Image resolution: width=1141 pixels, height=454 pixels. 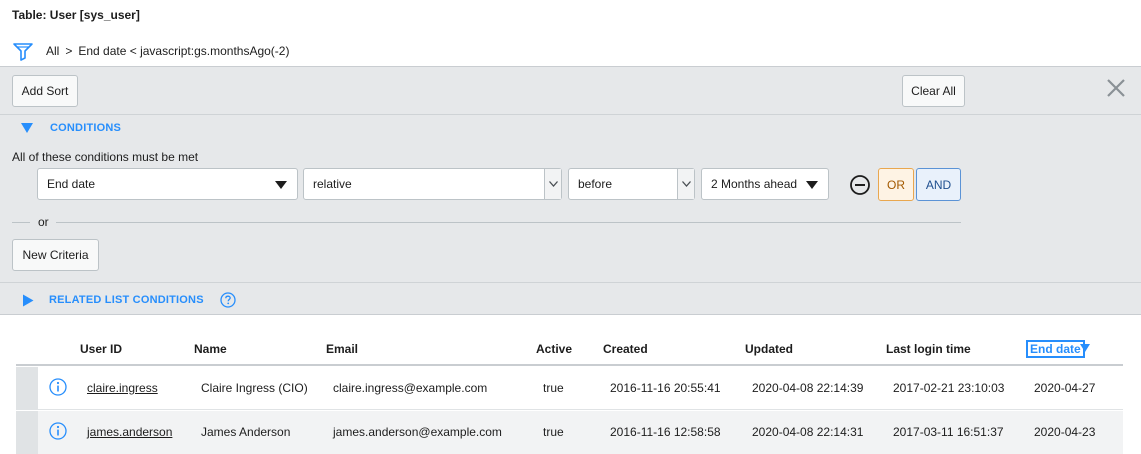 What do you see at coordinates (246, 432) in the screenshot?
I see `cell-name: James Anderson` at bounding box center [246, 432].